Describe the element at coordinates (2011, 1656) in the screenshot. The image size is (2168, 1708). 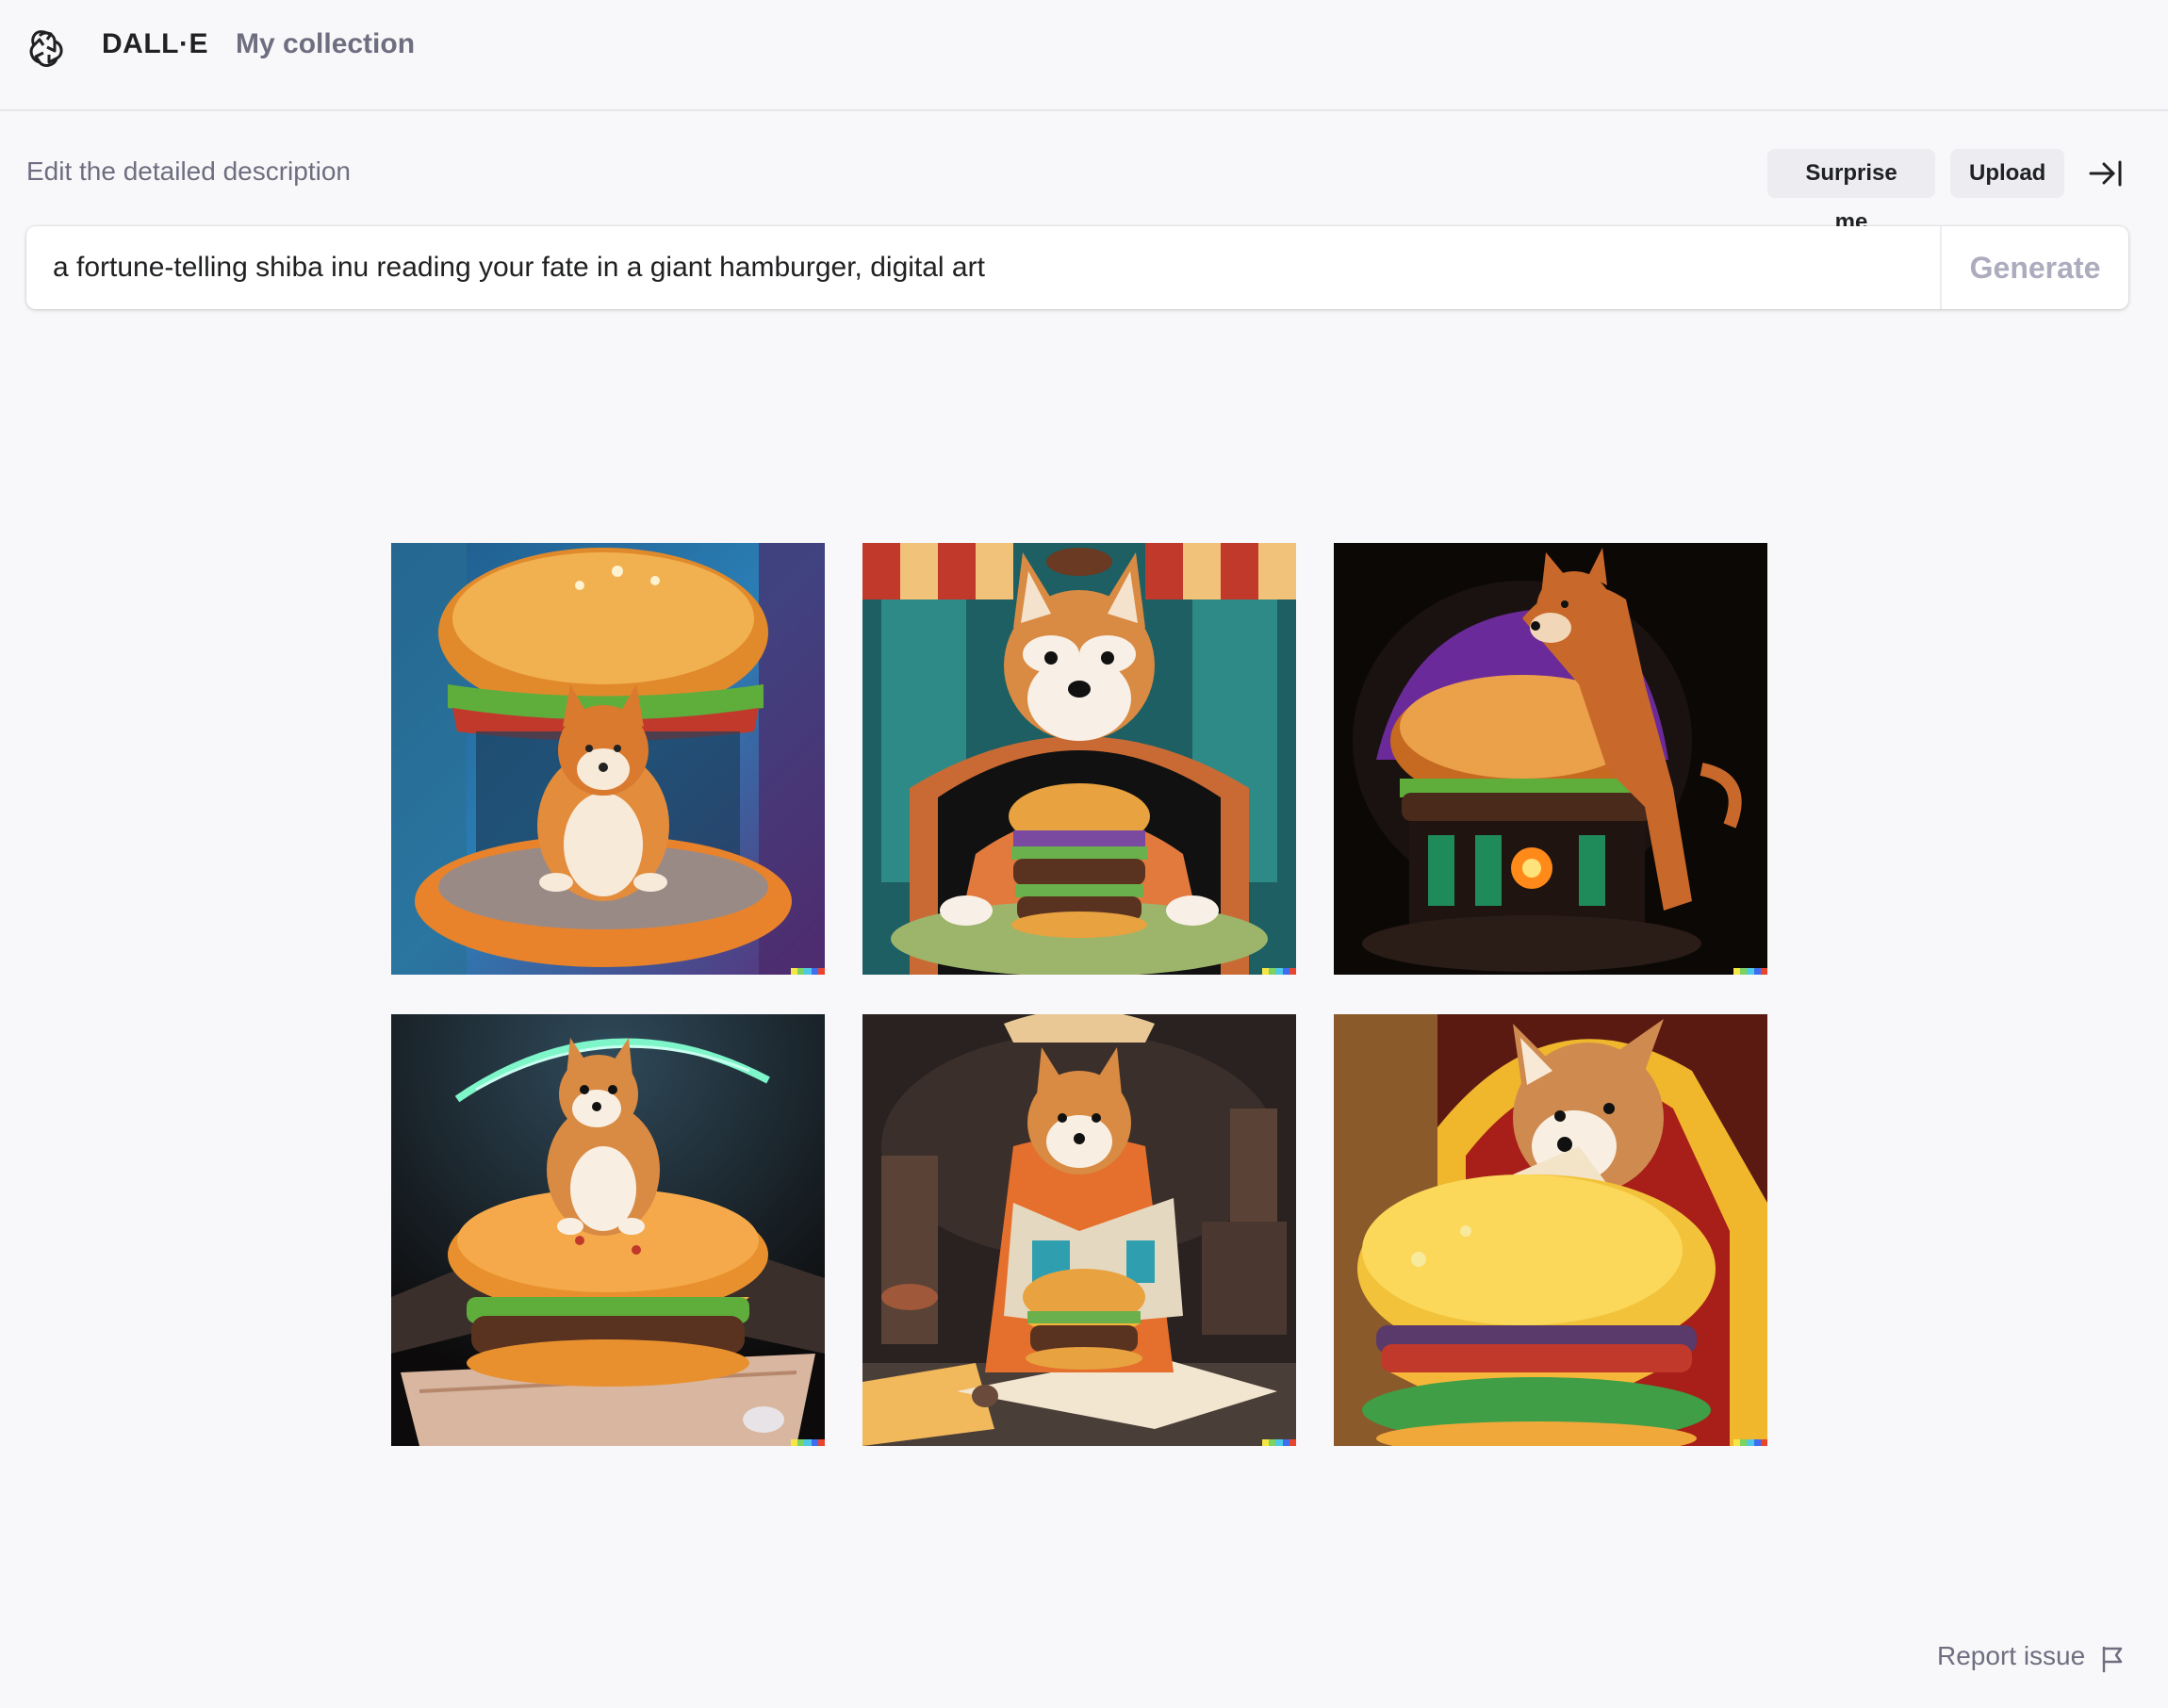
I see `report-issue-link: Report issue` at that location.